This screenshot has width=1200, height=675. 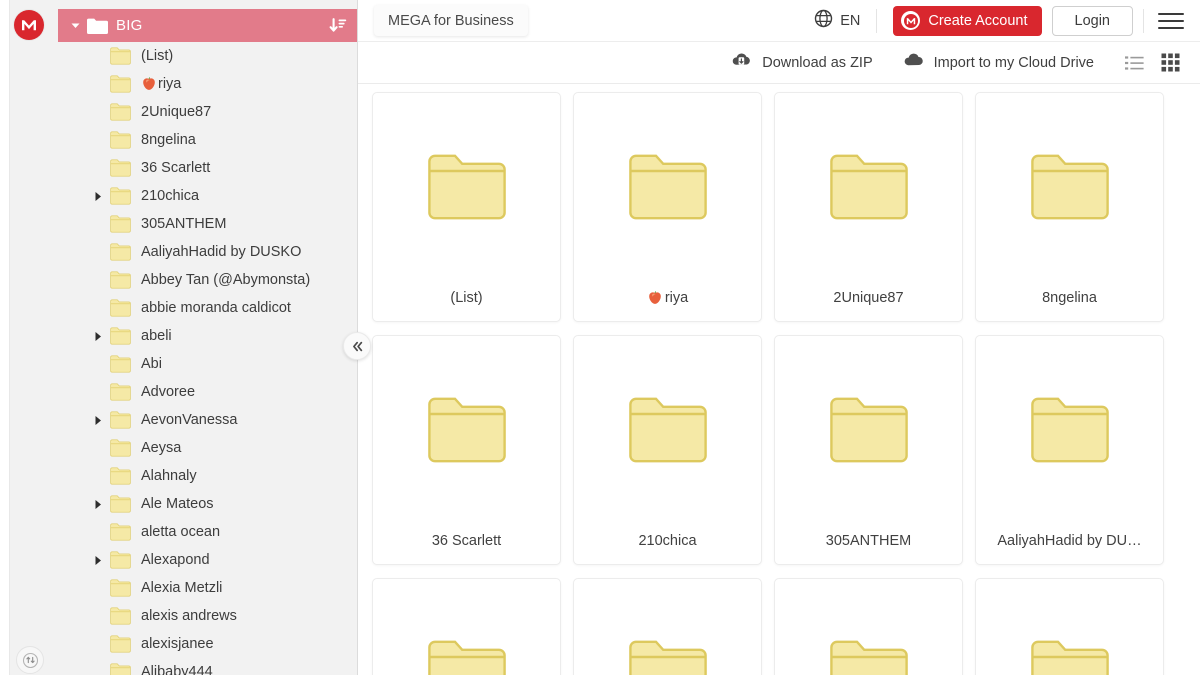 I want to click on mega-logo-icon, so click(x=29, y=25).